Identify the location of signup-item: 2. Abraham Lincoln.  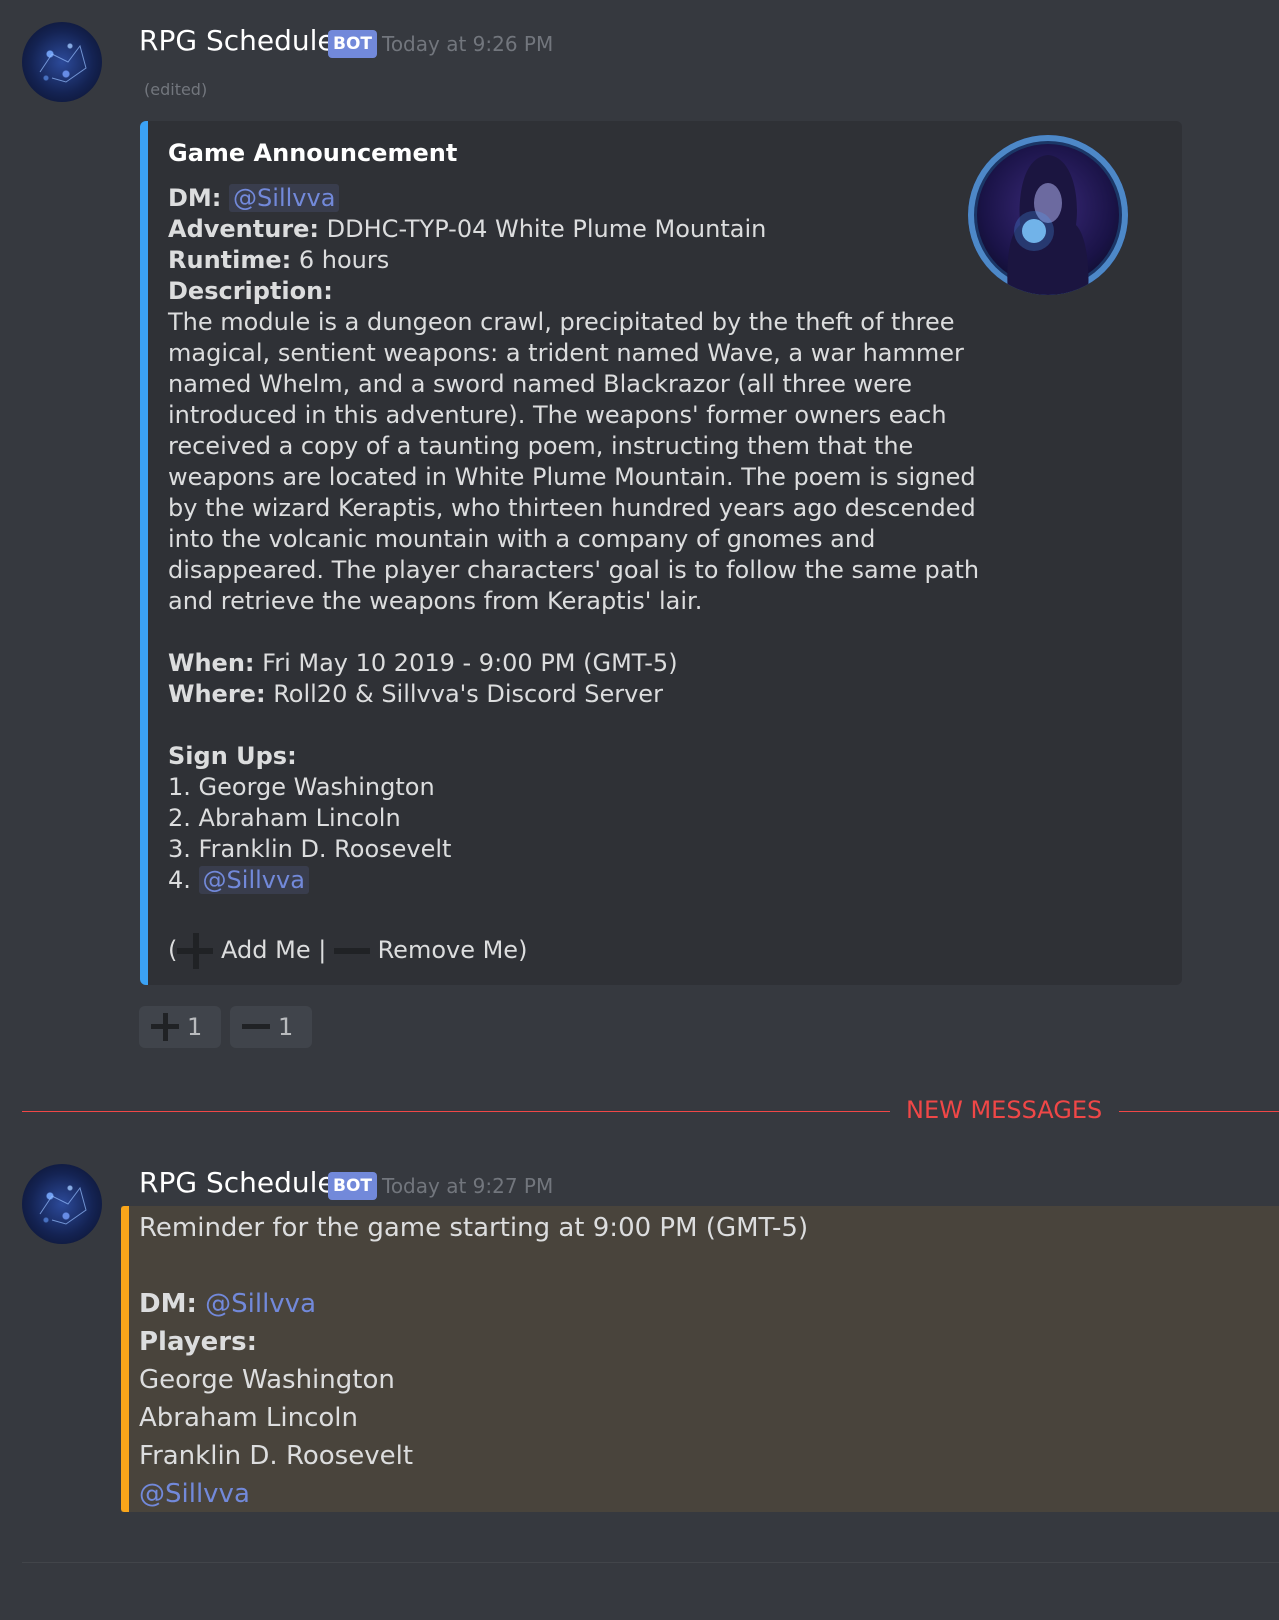
(284, 818).